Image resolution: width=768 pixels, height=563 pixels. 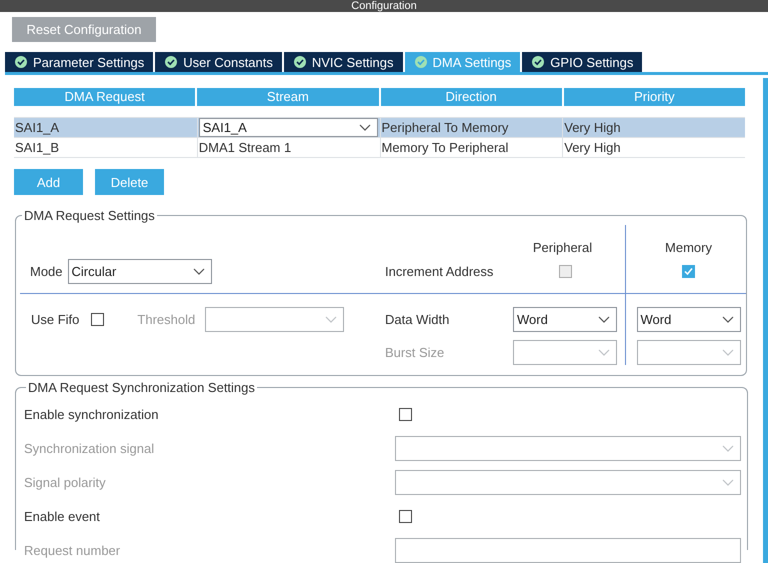 What do you see at coordinates (55, 319) in the screenshot?
I see `field-label: Use Fifo` at bounding box center [55, 319].